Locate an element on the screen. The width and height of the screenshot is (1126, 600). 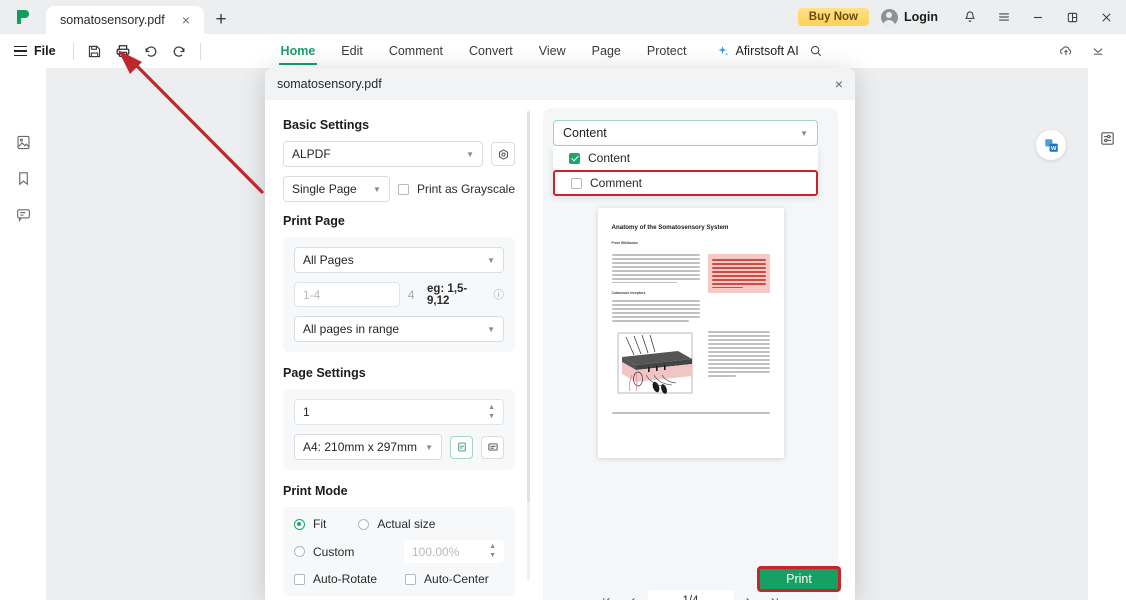
close-icon: × is located at coordinates (839, 84).